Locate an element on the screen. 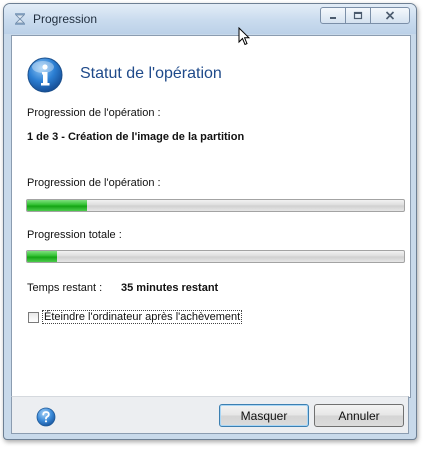  window-title: Progression is located at coordinates (65, 19).